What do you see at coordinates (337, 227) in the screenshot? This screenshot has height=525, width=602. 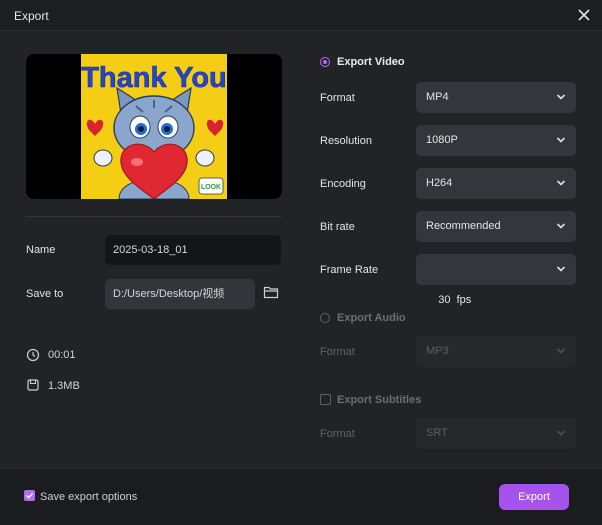 I see `bit-rate-label: Bit rate` at bounding box center [337, 227].